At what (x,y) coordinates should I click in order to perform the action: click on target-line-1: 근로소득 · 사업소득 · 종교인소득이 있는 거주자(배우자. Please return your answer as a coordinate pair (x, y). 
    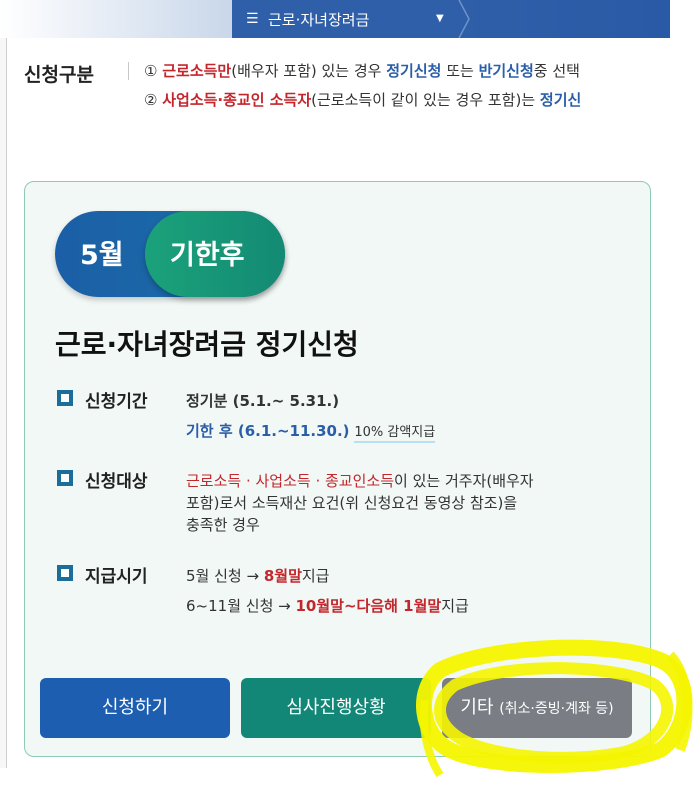
    Looking at the image, I should click on (360, 480).